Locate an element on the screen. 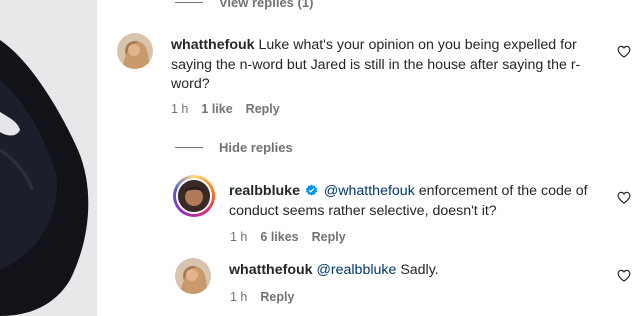 The width and height of the screenshot is (639, 316). comment-likes: 6 likes is located at coordinates (279, 237).